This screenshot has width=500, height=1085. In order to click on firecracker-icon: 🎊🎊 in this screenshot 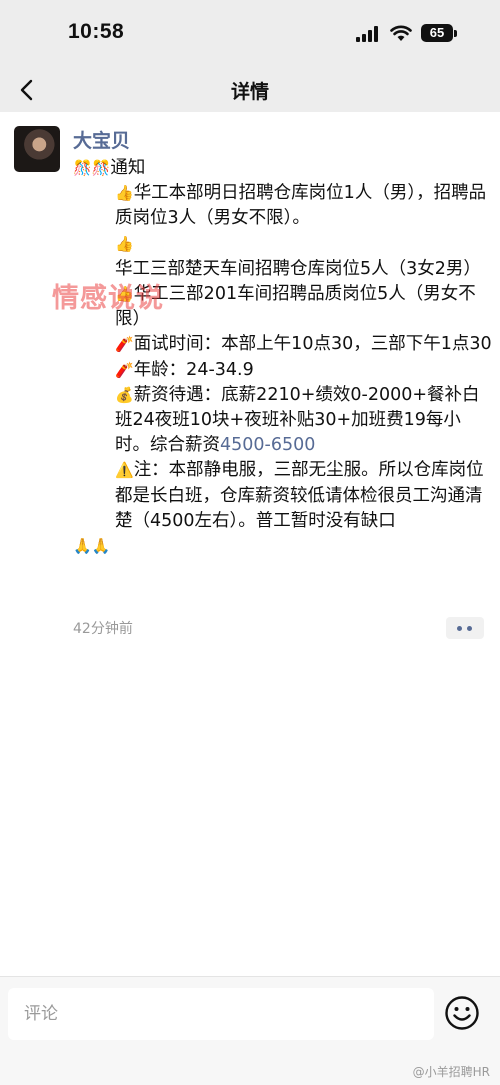, I will do `click(92, 168)`.